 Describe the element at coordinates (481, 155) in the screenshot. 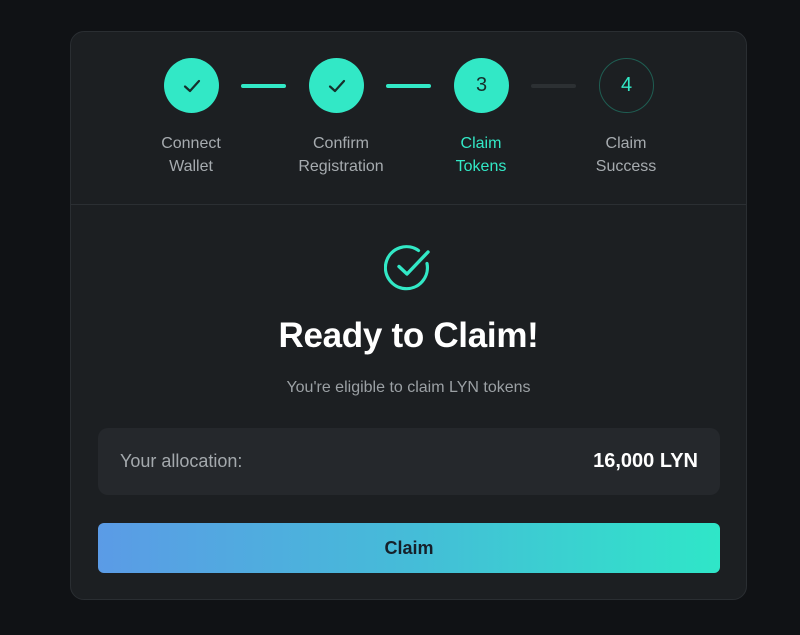

I see `step-3-label: Claim Tokens` at that location.